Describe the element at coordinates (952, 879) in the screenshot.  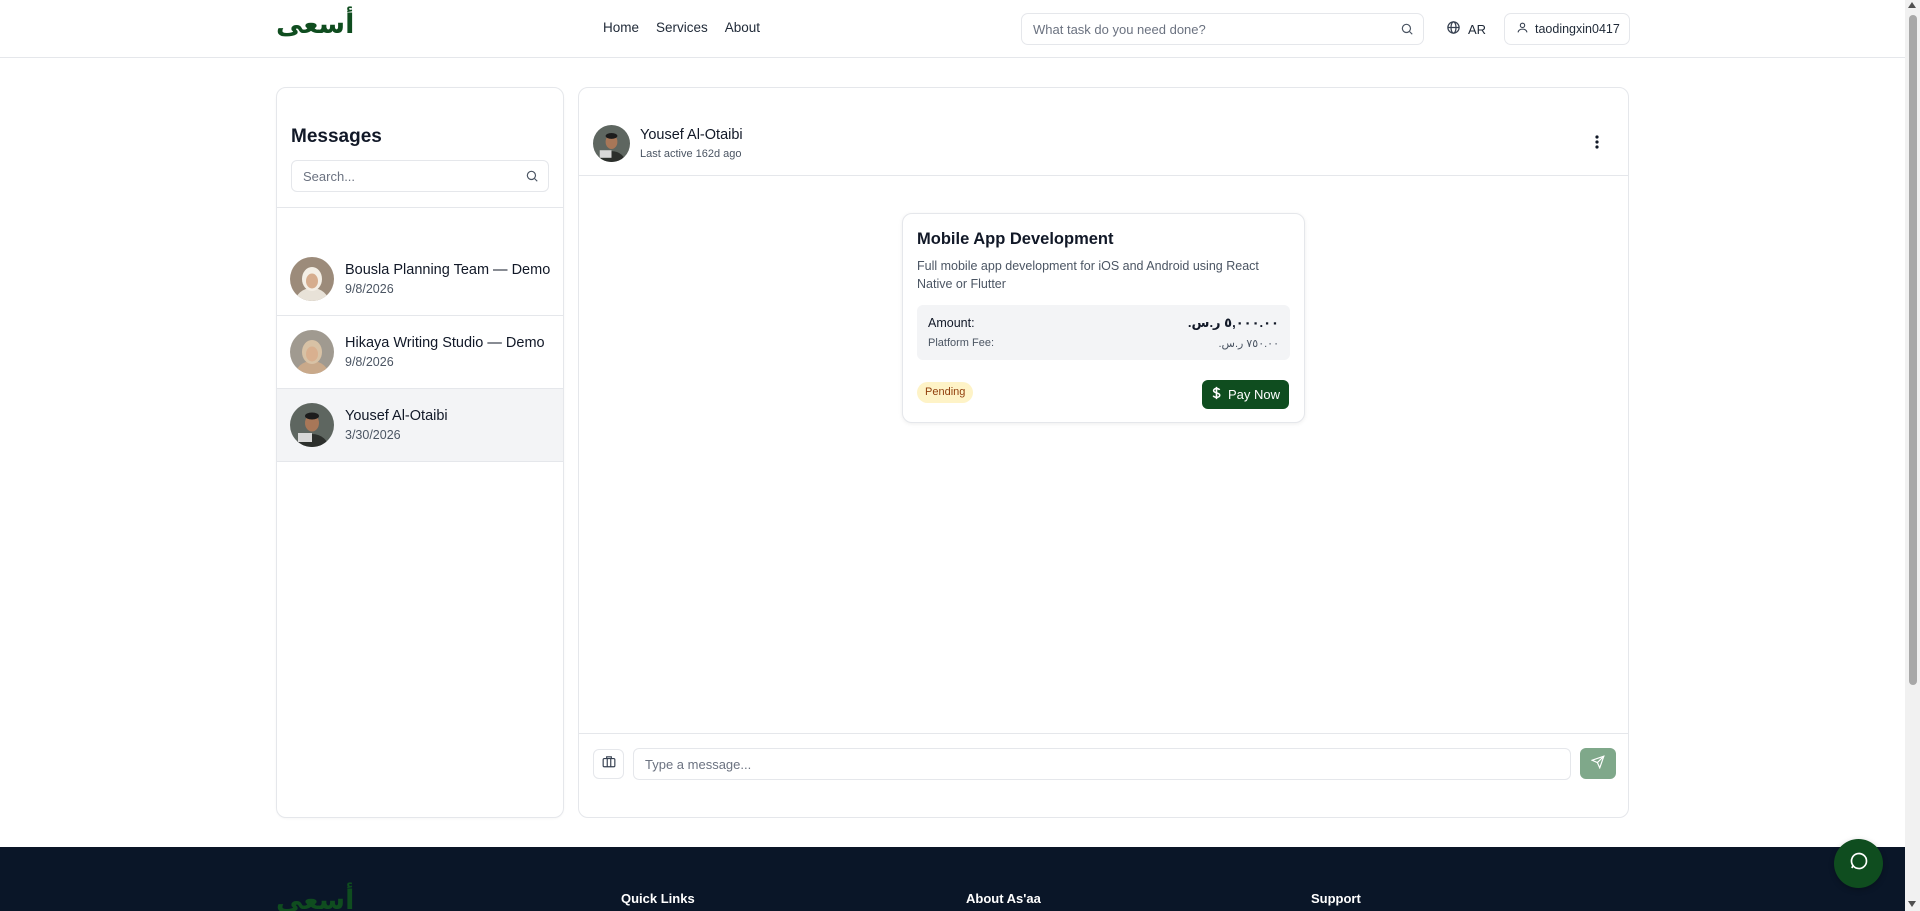
I see `page-footer: أسعى Quick Links About As'aa Support` at that location.